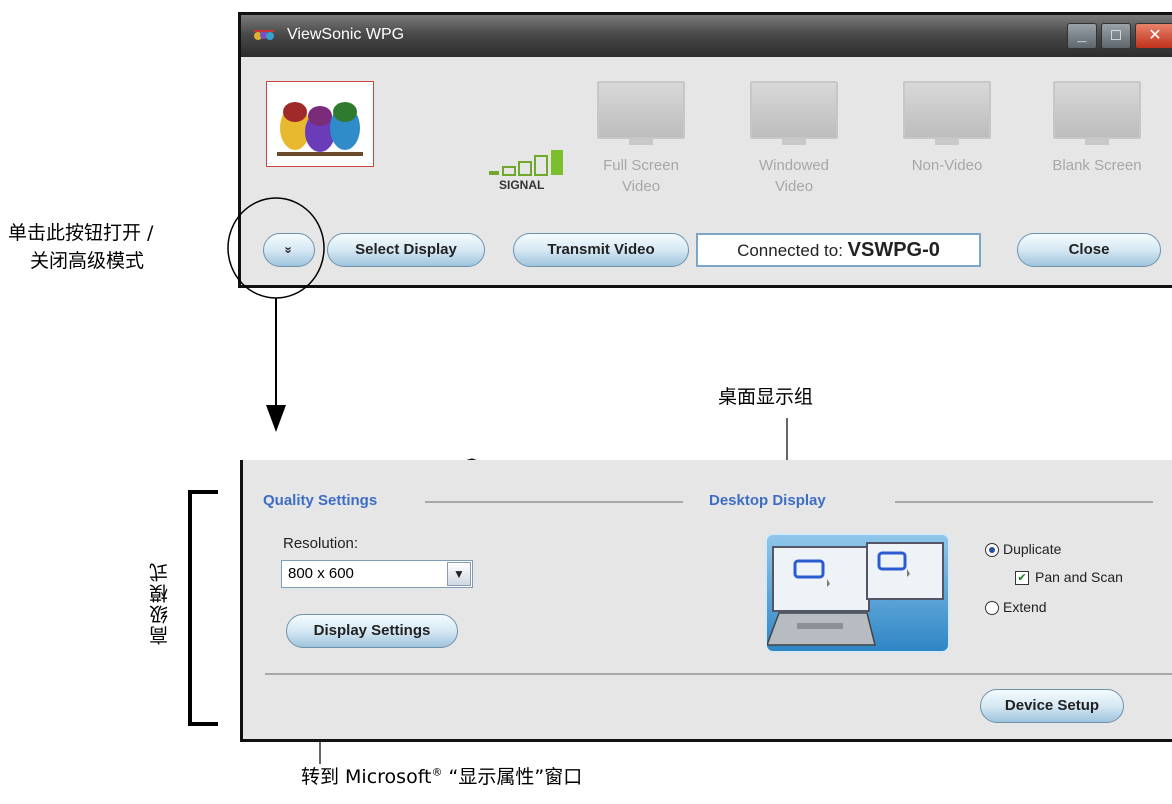 The height and width of the screenshot is (804, 1172). What do you see at coordinates (160, 603) in the screenshot?
I see `advanced-mode-annotation: 高级模式` at bounding box center [160, 603].